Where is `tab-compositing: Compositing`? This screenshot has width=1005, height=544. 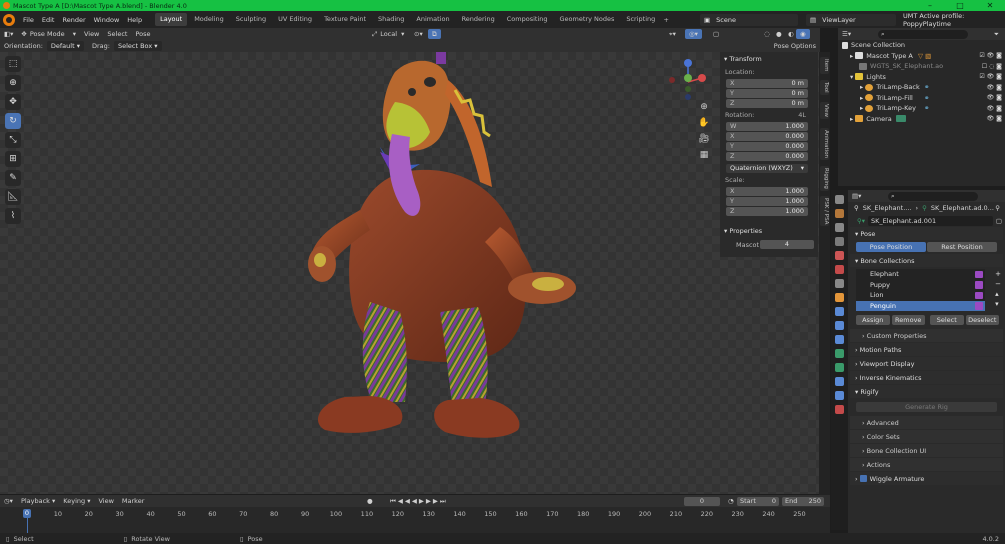
tab-compositing: Compositing is located at coordinates (527, 19).